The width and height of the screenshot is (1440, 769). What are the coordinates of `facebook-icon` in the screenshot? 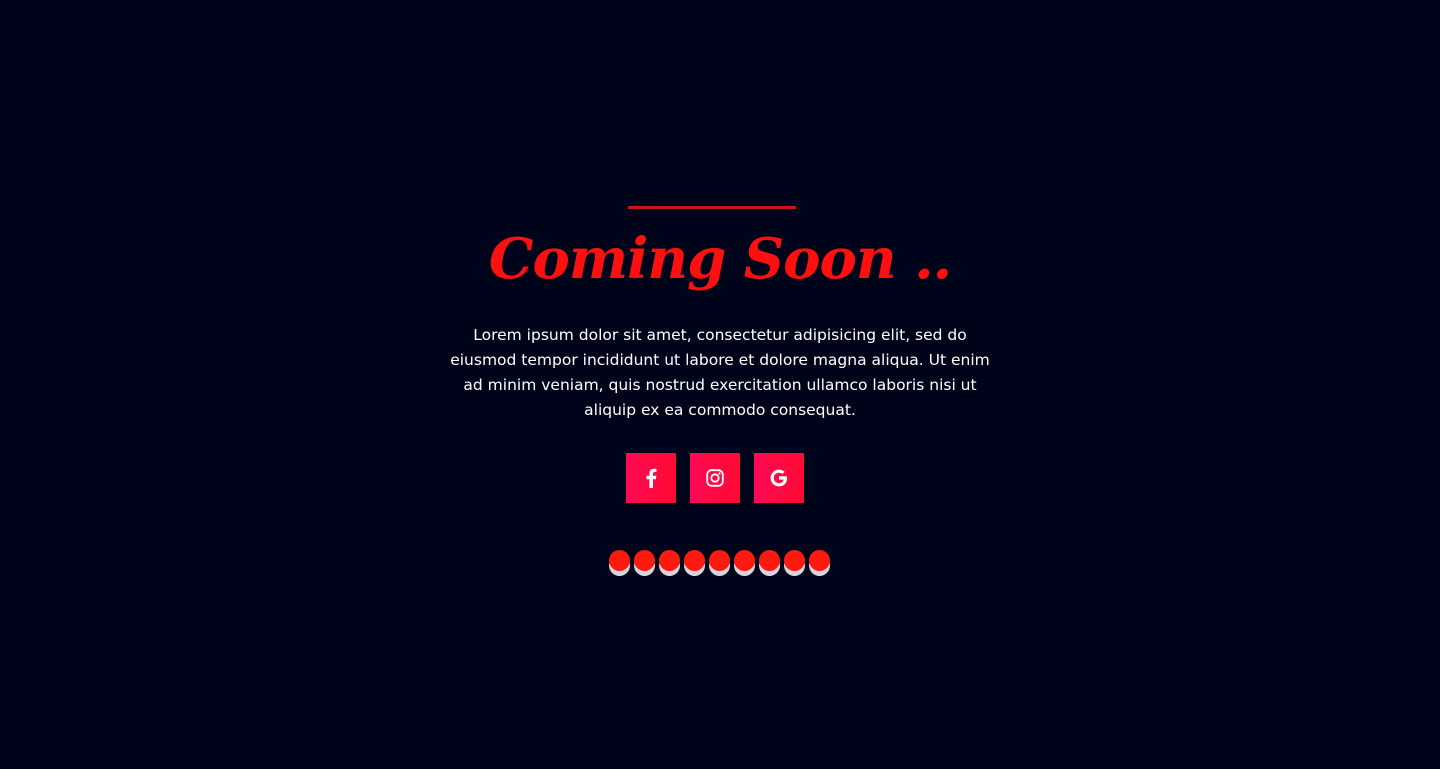 It's located at (651, 478).